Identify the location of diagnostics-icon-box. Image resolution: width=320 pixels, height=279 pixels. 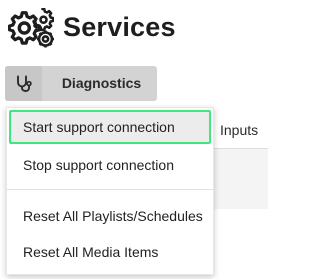
(23, 83).